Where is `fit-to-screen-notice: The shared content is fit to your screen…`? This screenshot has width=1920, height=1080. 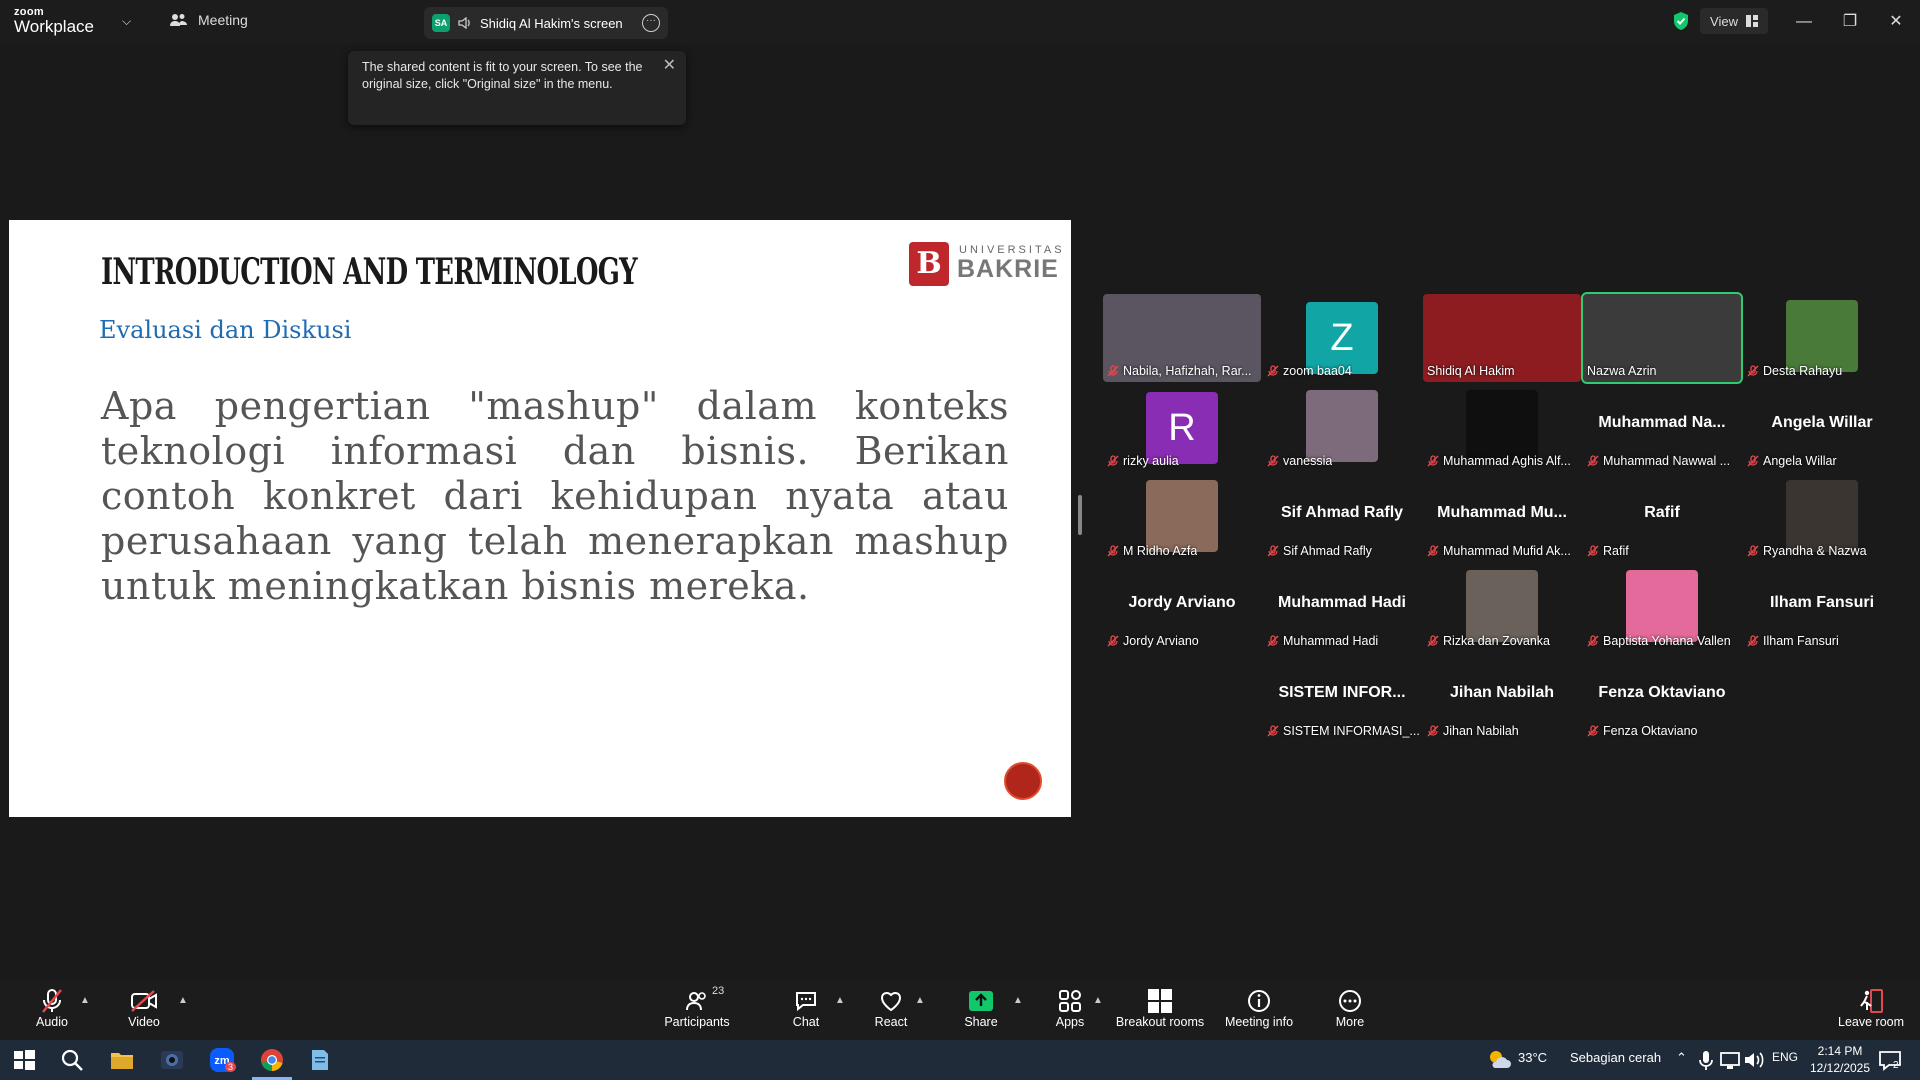 fit-to-screen-notice: The shared content is fit to your screen… is located at coordinates (517, 88).